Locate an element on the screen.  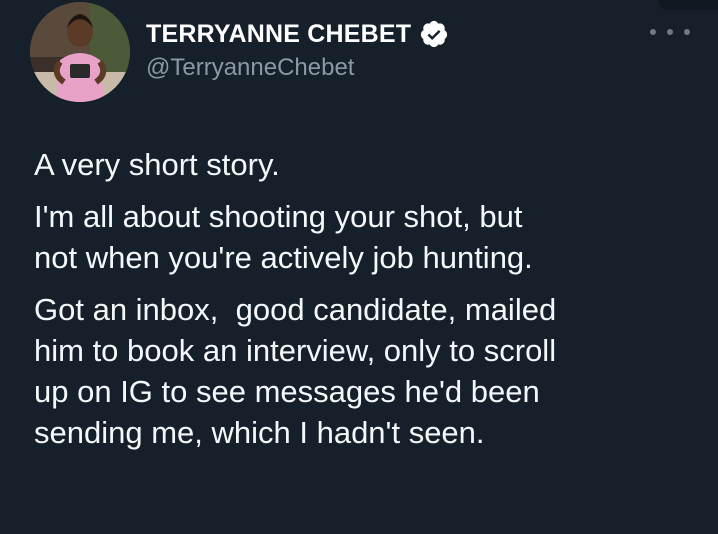
tweet-line: sending me, which I hadn't seen. is located at coordinates (259, 432).